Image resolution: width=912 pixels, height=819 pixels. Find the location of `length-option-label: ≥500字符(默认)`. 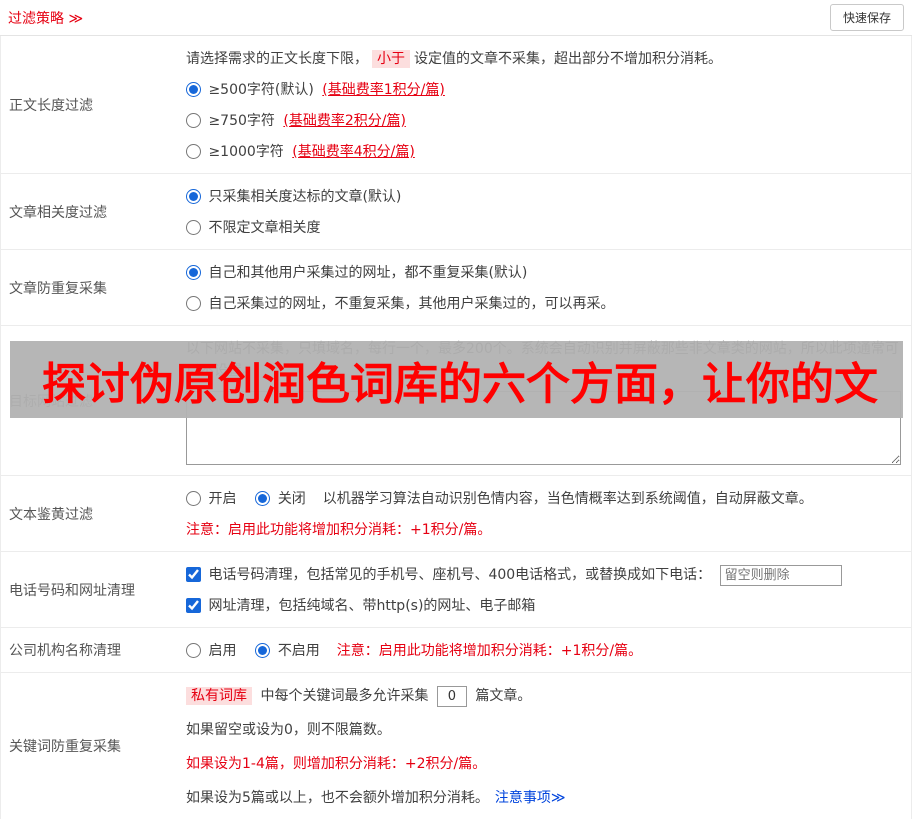

length-option-label: ≥500字符(默认) is located at coordinates (261, 90).